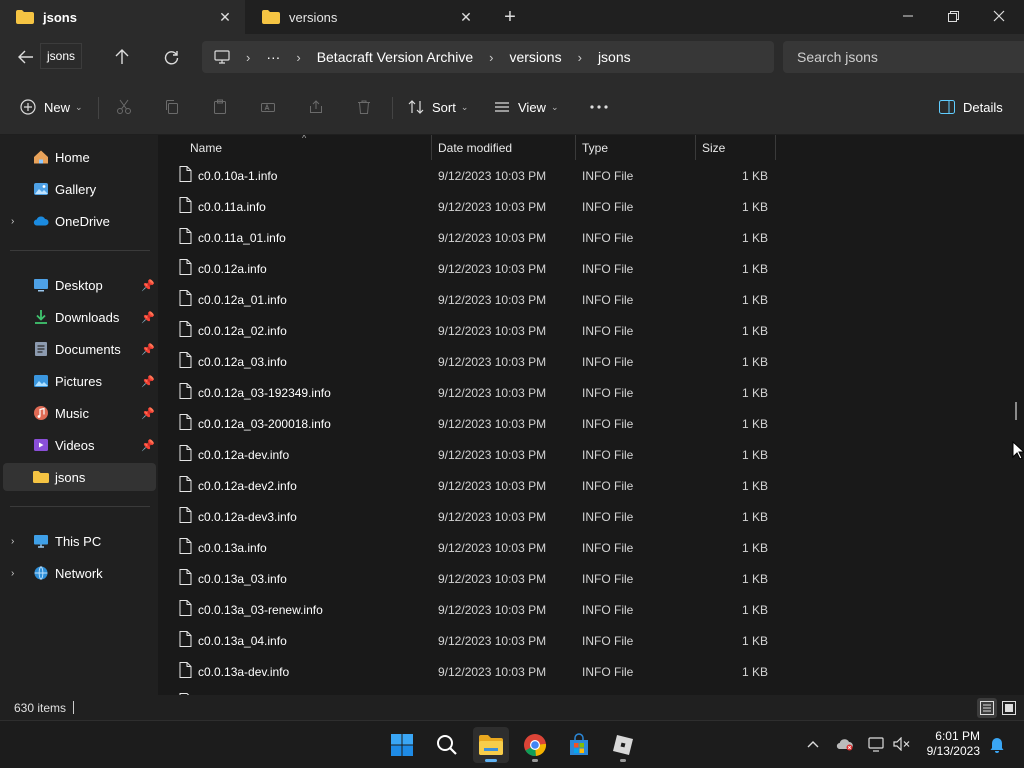 The height and width of the screenshot is (768, 1024). I want to click on sidebar-item-gallery: Gallery, so click(78, 189).